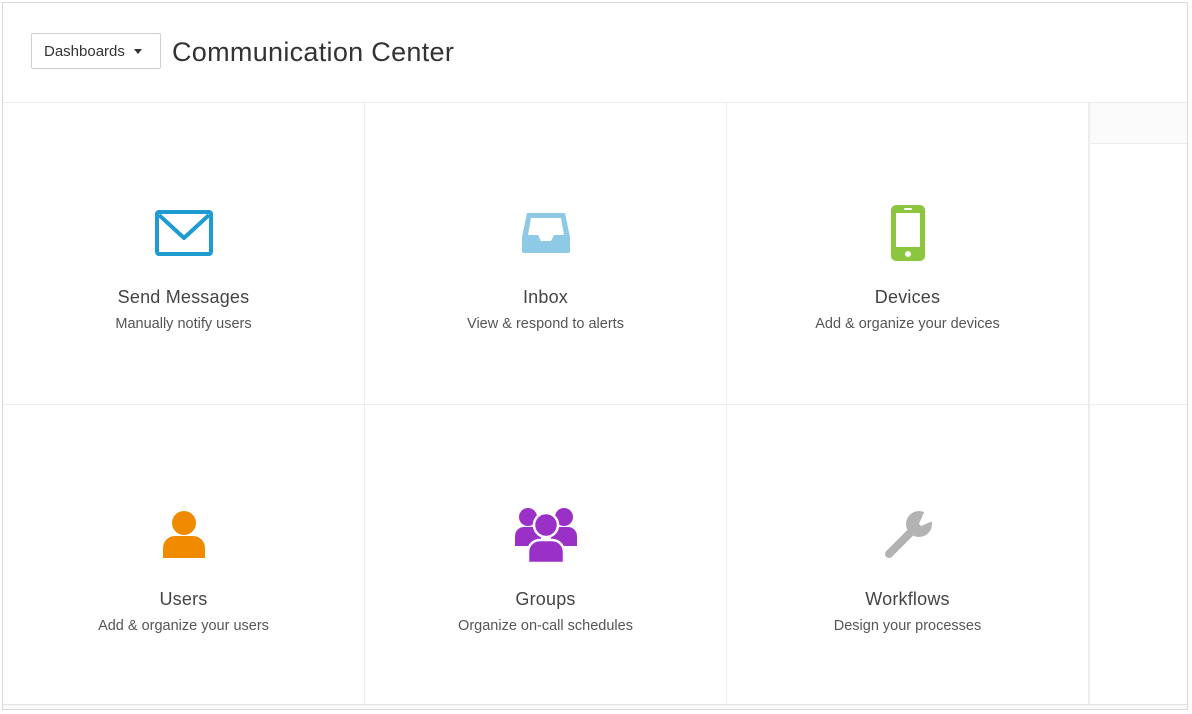 Image resolution: width=1192 pixels, height=714 pixels. What do you see at coordinates (313, 52) in the screenshot?
I see `page-title: Communication Center` at bounding box center [313, 52].